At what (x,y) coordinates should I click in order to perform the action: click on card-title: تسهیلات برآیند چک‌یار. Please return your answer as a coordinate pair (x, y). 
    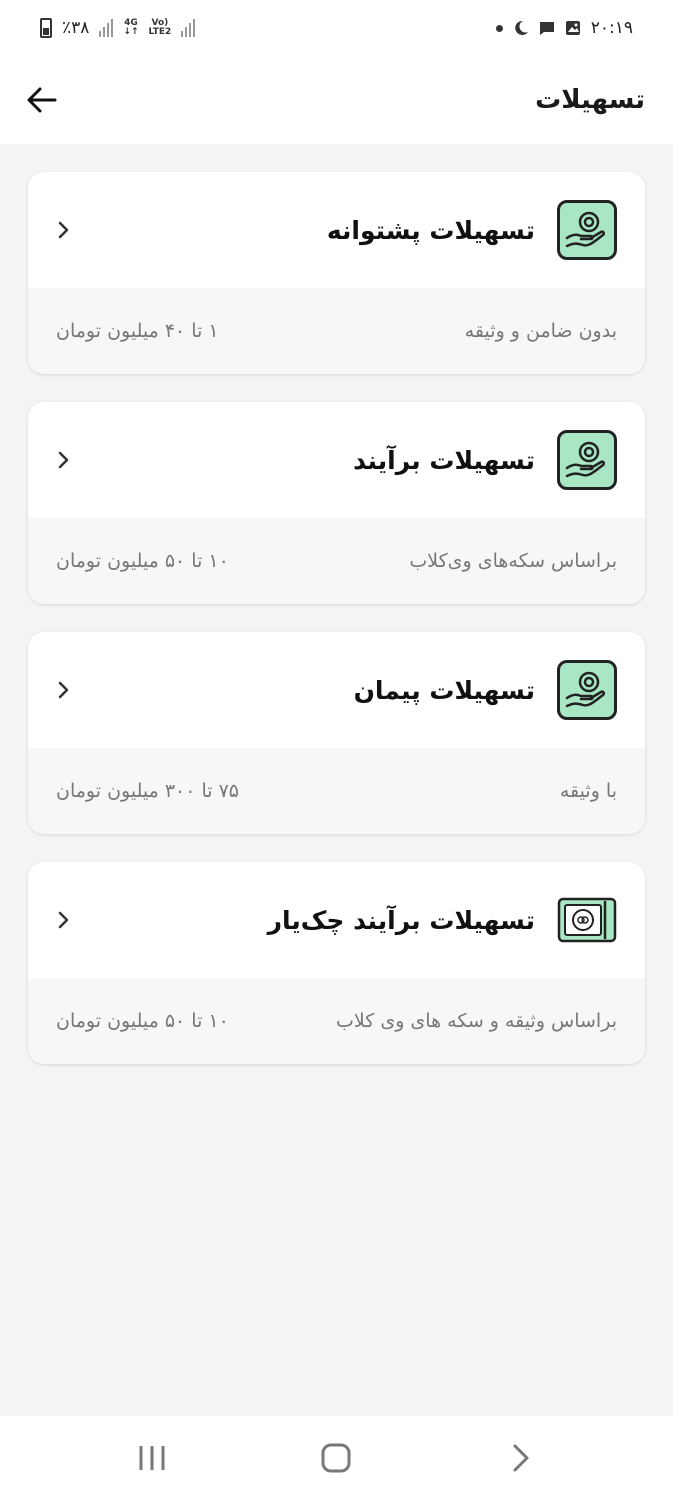
    Looking at the image, I should click on (401, 920).